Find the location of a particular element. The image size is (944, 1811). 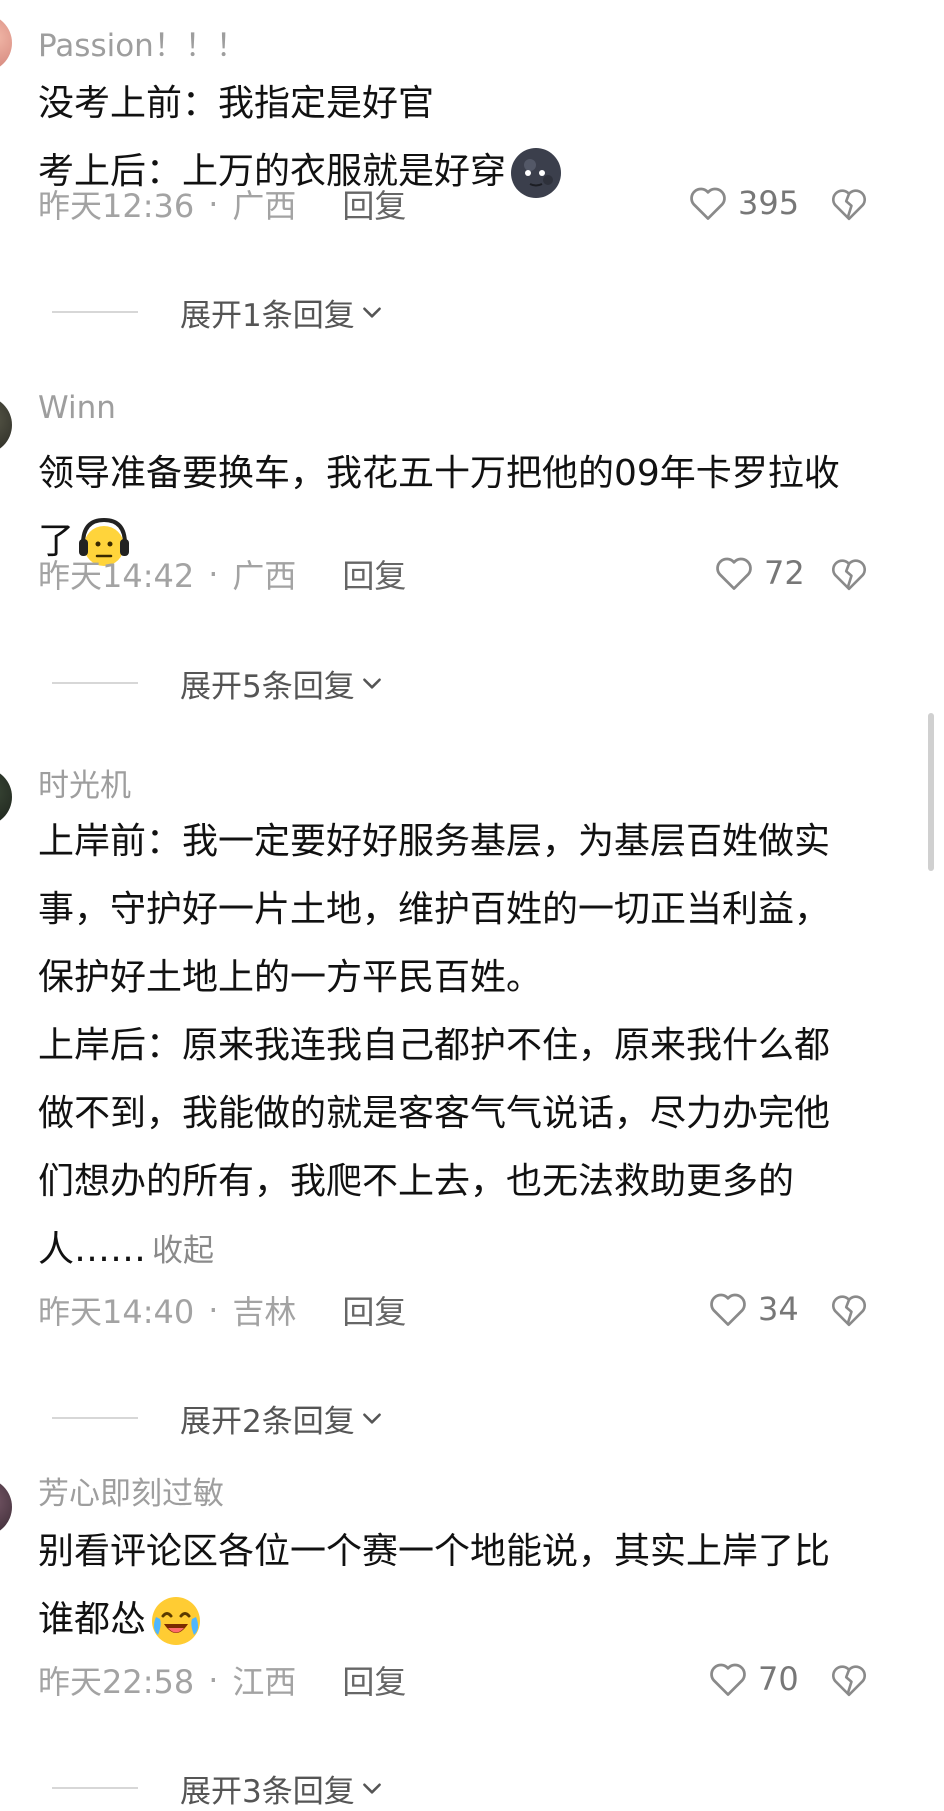

username: 时光机 is located at coordinates (84, 782).